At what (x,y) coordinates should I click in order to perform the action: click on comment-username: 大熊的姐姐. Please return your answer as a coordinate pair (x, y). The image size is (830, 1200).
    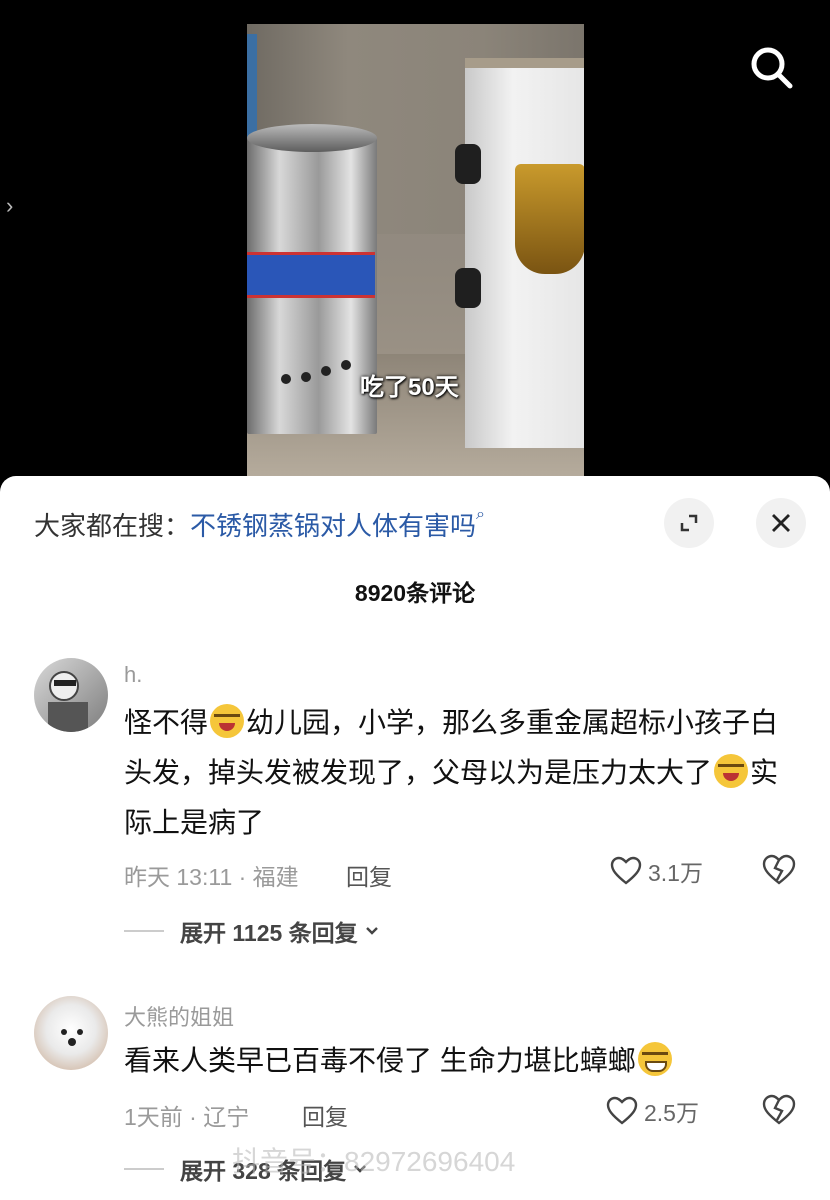
    Looking at the image, I should click on (179, 1016).